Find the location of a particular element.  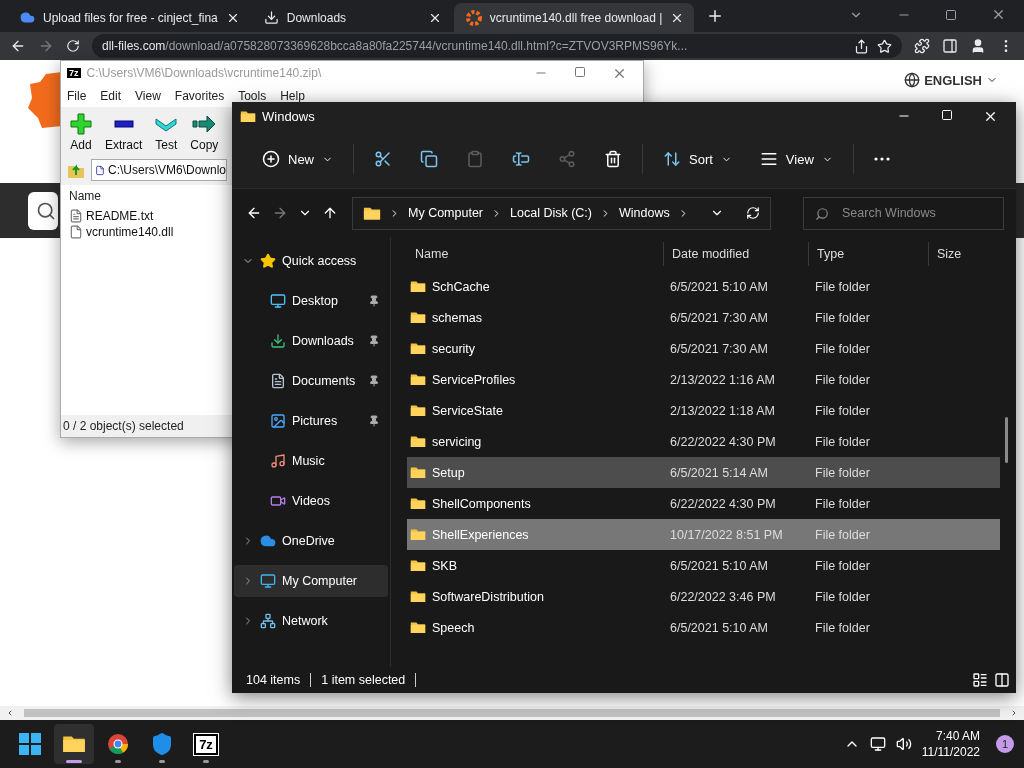

reload-icon is located at coordinates (73, 46).